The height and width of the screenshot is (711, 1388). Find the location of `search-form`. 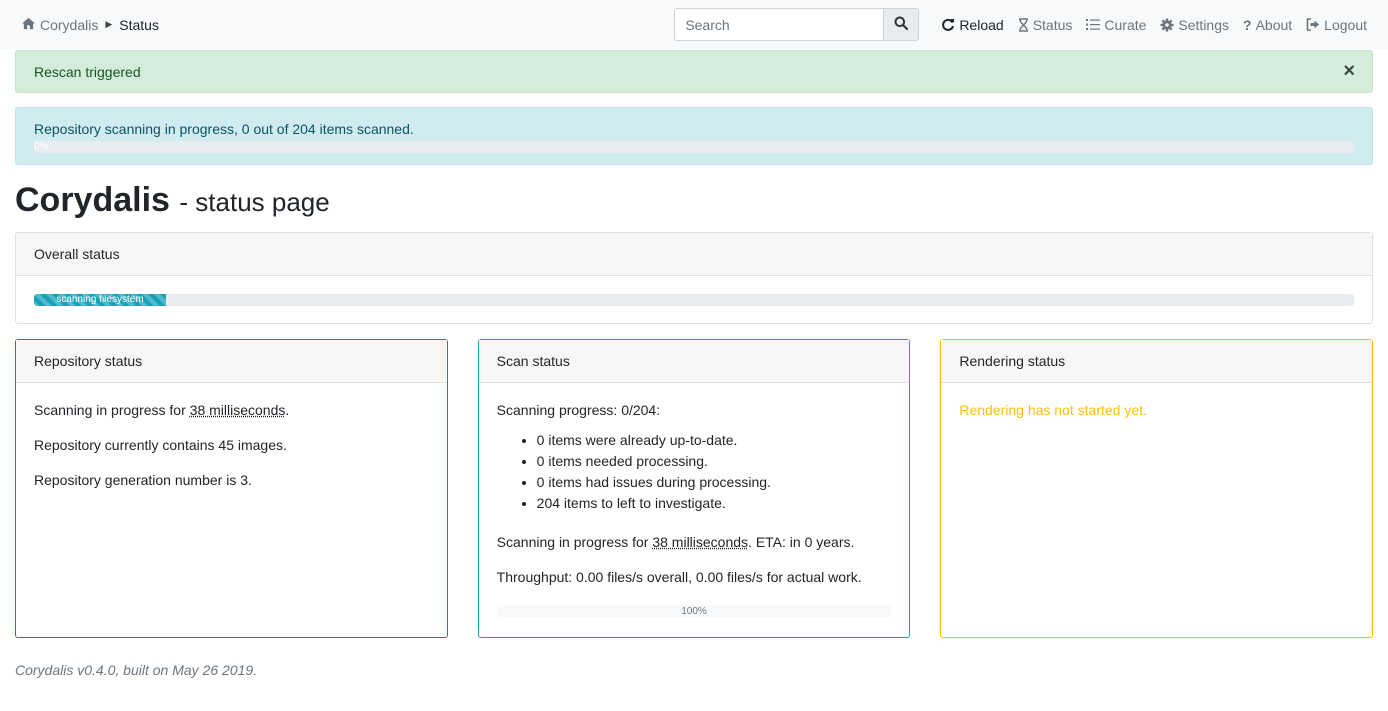

search-form is located at coordinates (797, 24).